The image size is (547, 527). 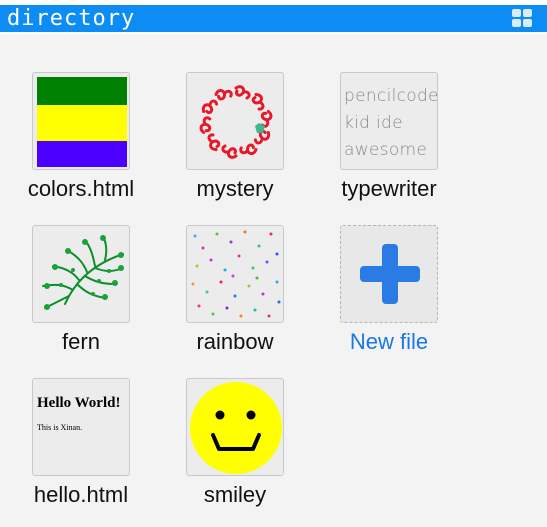 I want to click on swirl-pattern-drawing, so click(x=236, y=122).